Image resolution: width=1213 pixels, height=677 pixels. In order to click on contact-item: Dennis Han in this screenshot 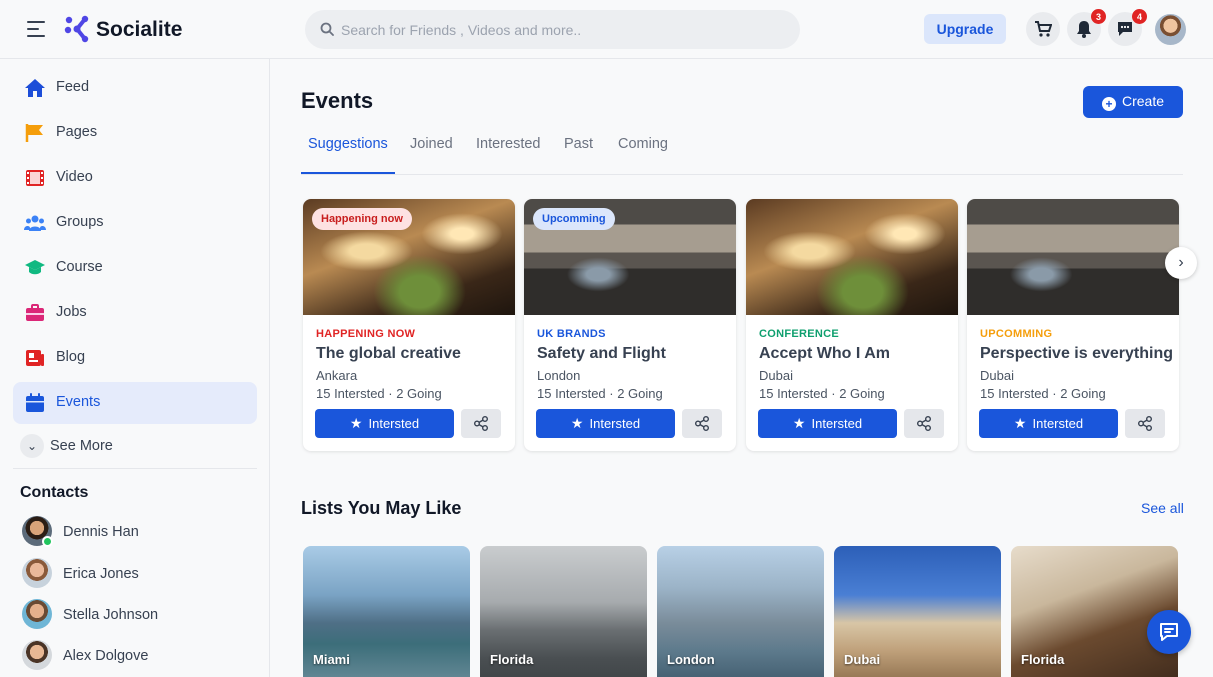, I will do `click(137, 532)`.